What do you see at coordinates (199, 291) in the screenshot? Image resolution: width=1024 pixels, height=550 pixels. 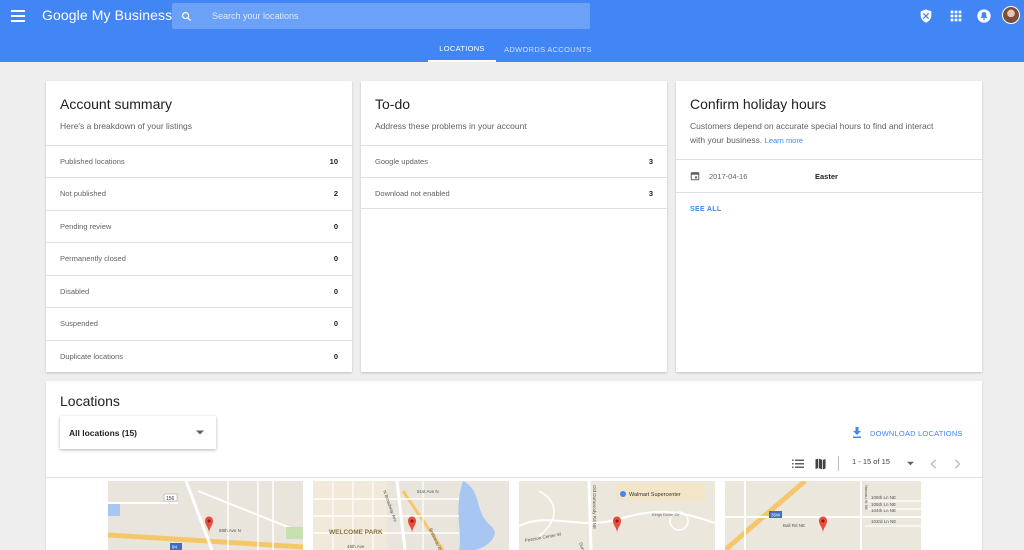 I see `summary-row-disabled: Disabled 0` at bounding box center [199, 291].